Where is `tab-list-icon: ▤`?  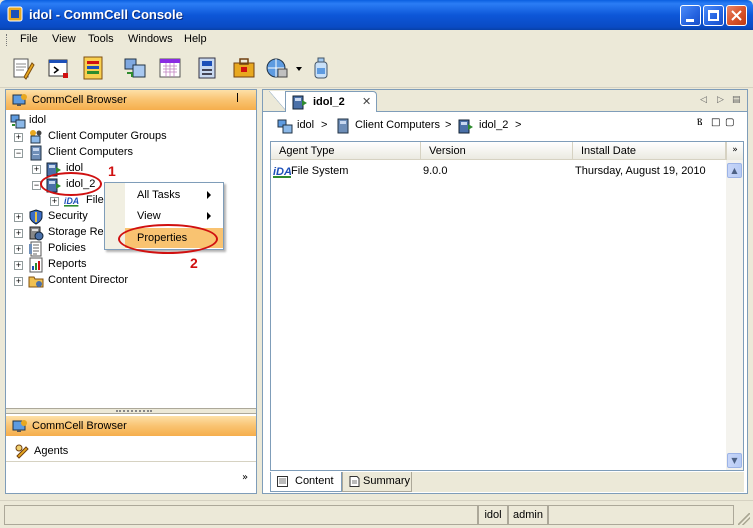 tab-list-icon: ▤ is located at coordinates (736, 100).